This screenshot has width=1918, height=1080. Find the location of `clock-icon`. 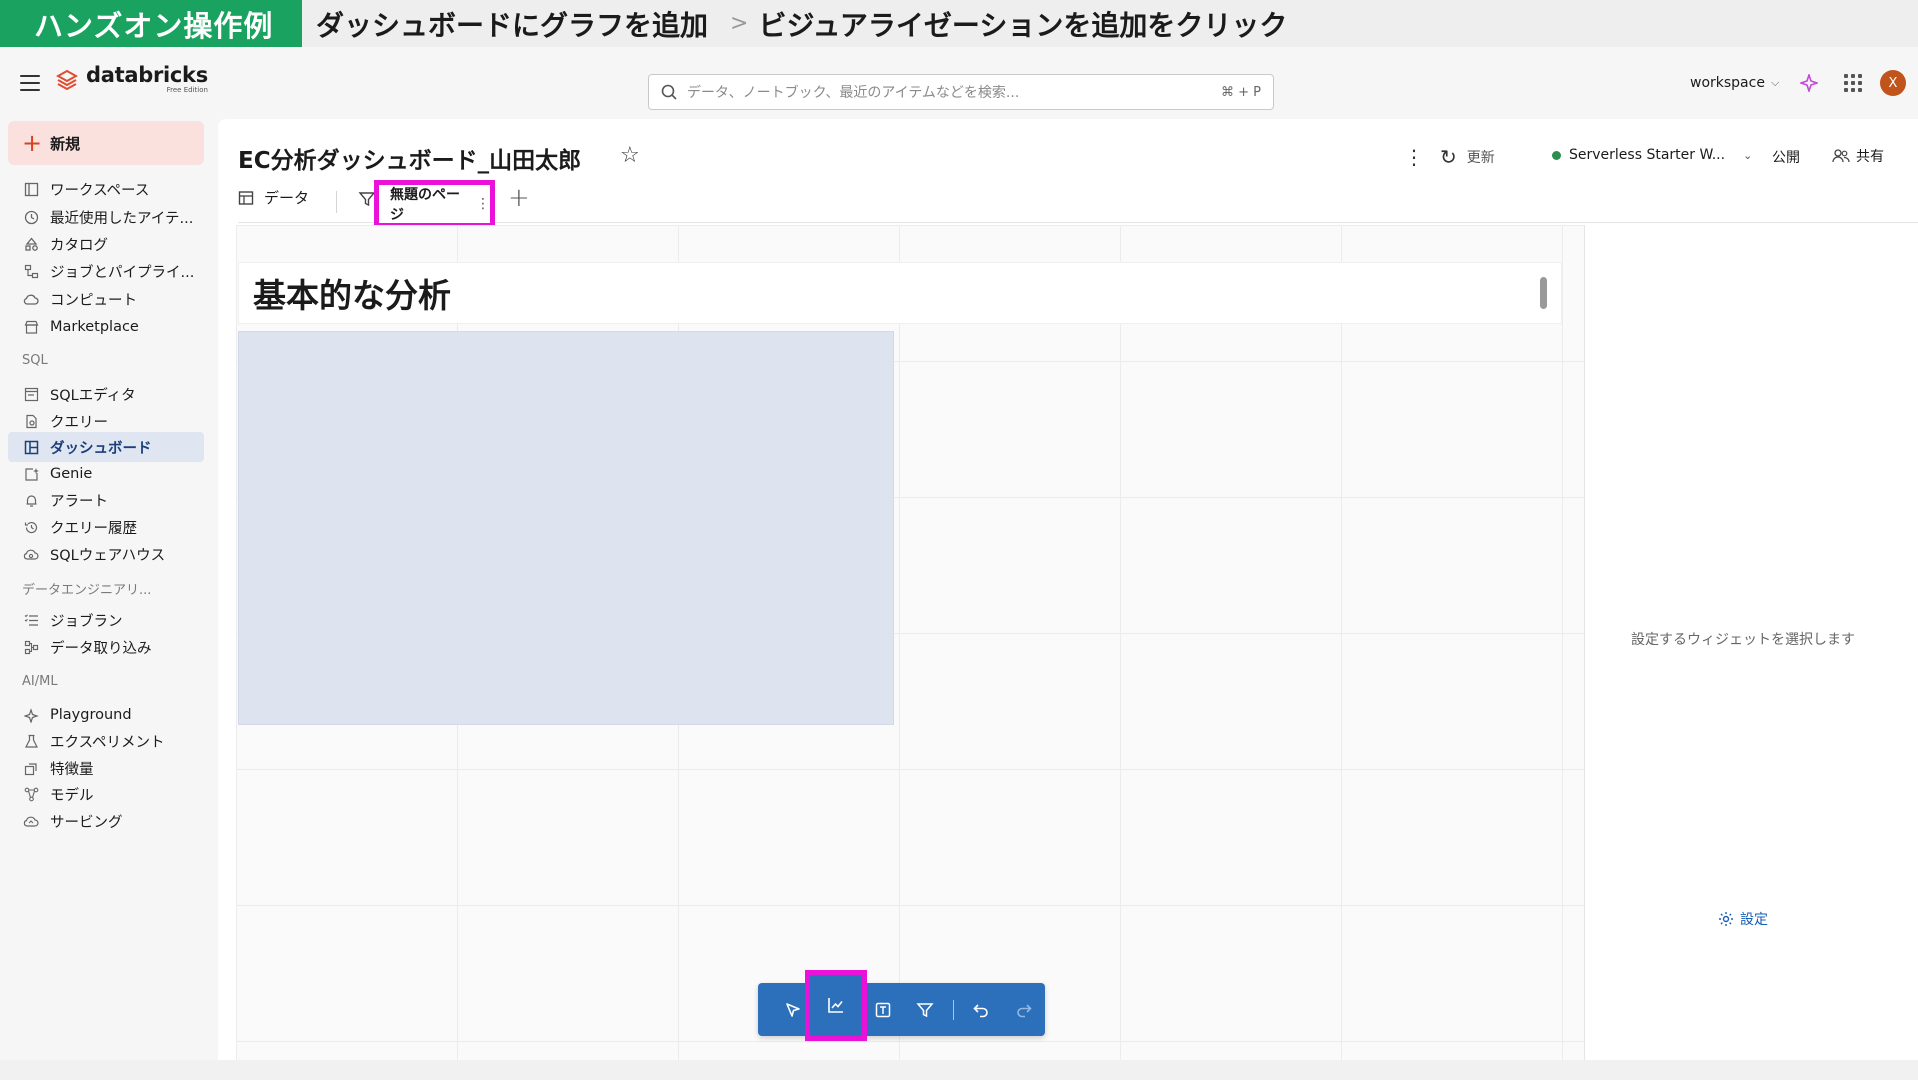

clock-icon is located at coordinates (31, 217).